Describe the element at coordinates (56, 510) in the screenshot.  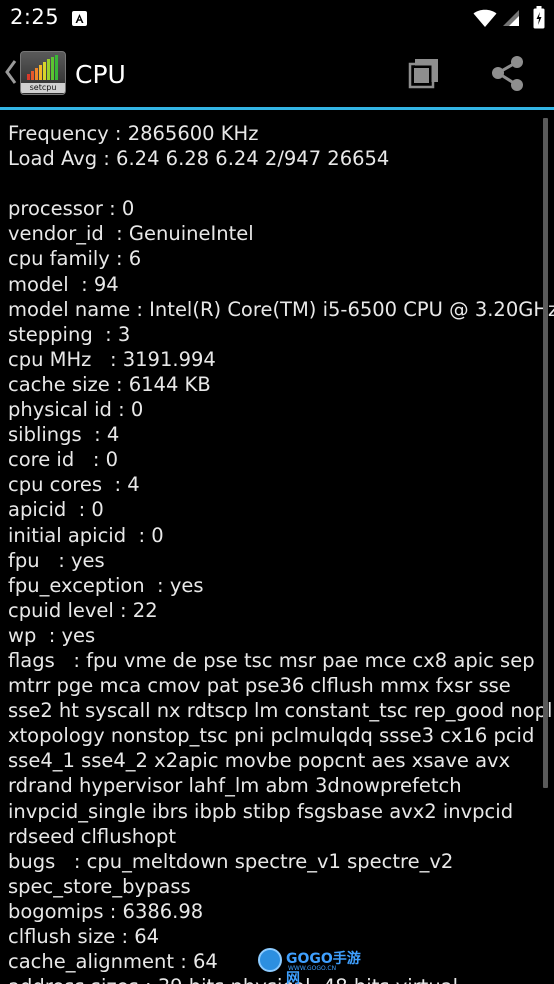
I see `cpu-info-line: apicid : 0` at that location.